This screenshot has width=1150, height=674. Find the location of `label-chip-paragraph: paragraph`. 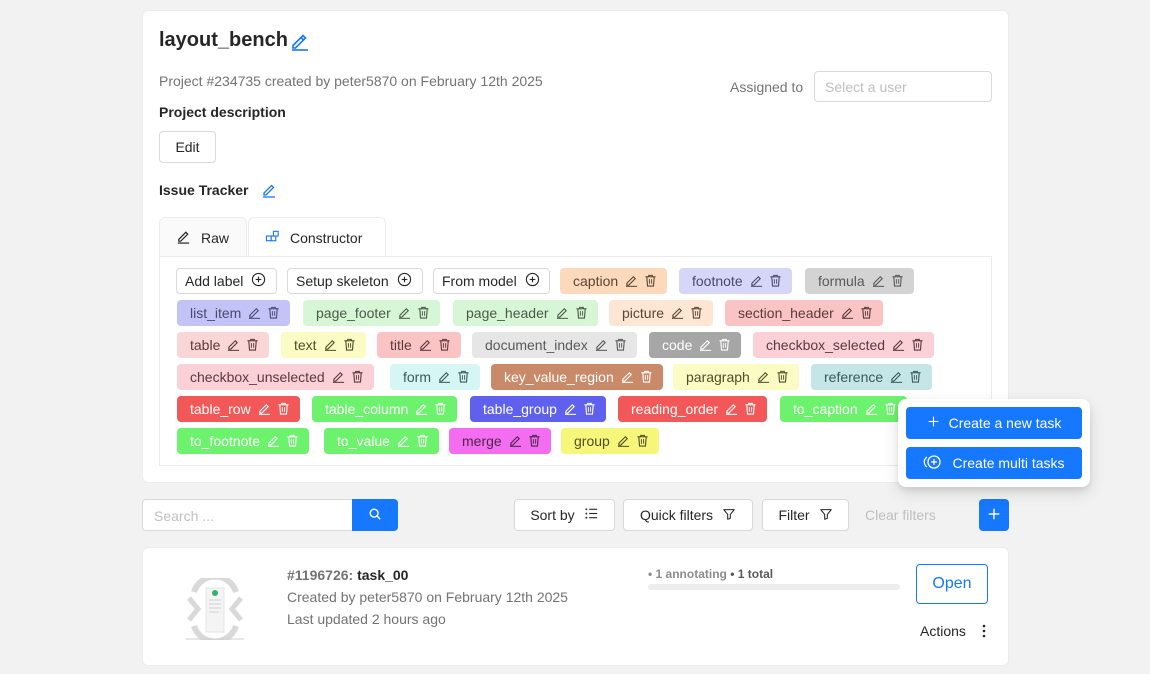

label-chip-paragraph: paragraph is located at coordinates (736, 377).